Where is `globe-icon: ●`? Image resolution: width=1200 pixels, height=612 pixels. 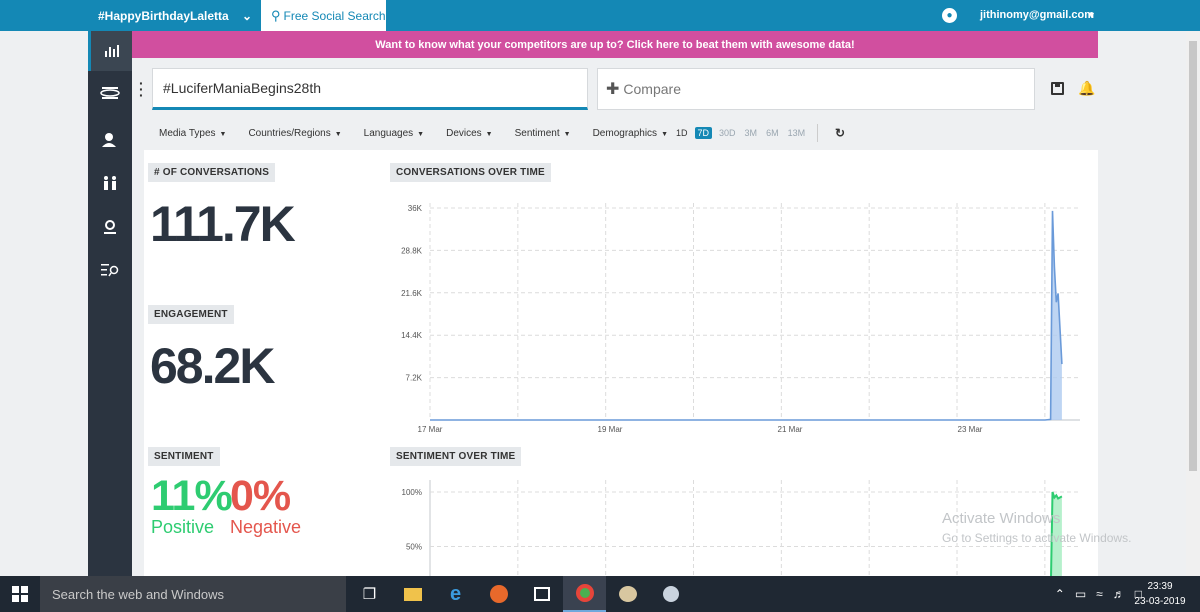 globe-icon: ● is located at coordinates (949, 15).